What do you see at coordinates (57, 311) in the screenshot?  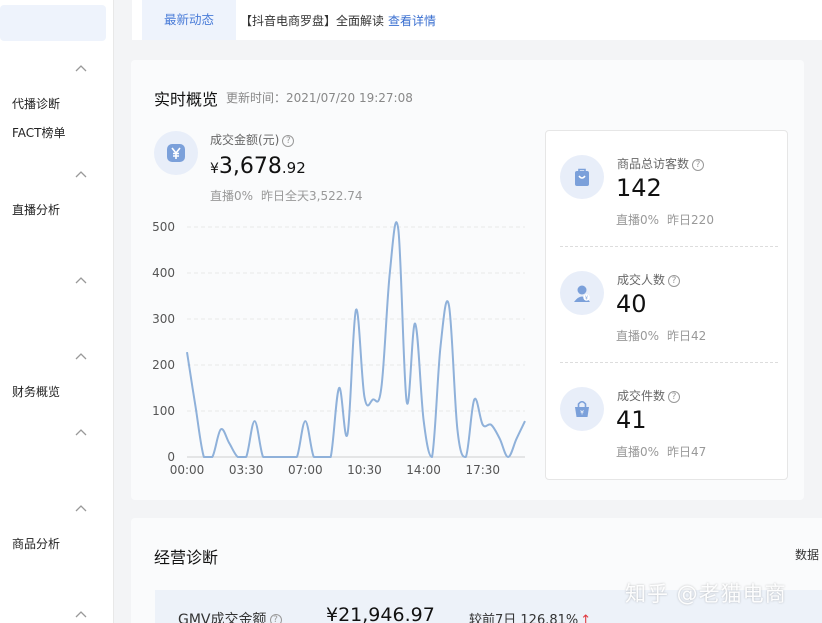 I see `sidebar: 代播诊断 FACT榜单 直播分析 财务概览 商品分析` at bounding box center [57, 311].